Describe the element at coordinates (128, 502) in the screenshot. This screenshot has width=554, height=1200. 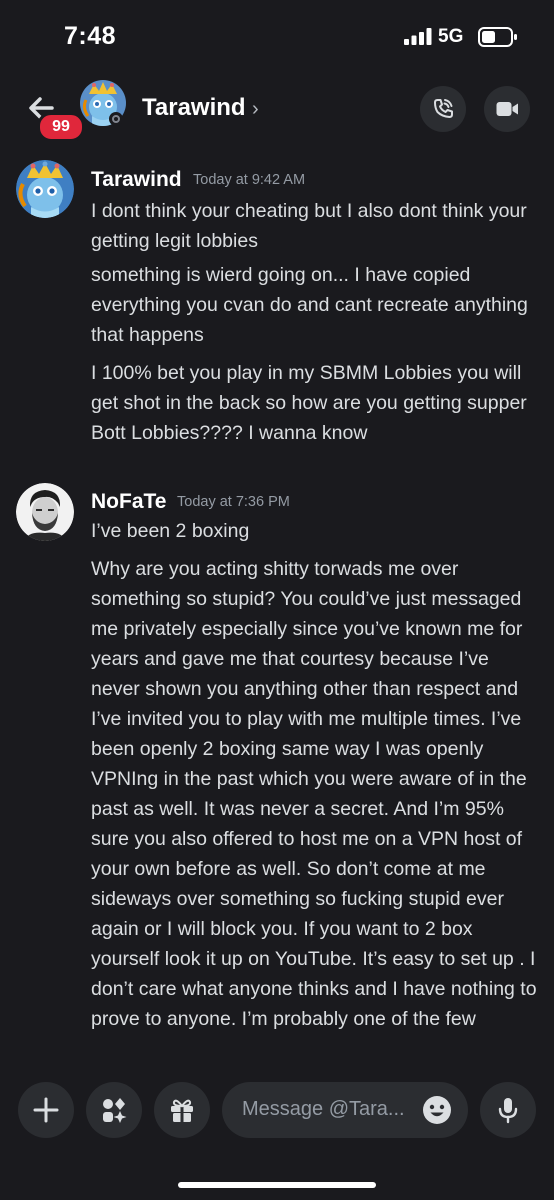
I see `author-name: NoFaTe` at that location.